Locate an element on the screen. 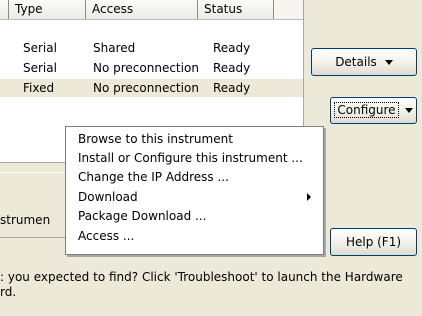 Image resolution: width=422 pixels, height=316 pixels. help-button: Help (F1) is located at coordinates (373, 242).